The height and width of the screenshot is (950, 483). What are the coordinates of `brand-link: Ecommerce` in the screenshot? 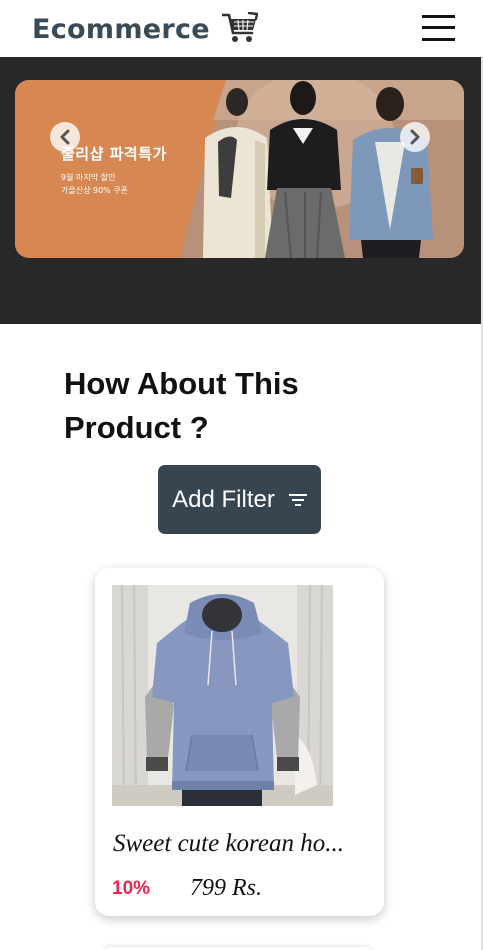 It's located at (145, 29).